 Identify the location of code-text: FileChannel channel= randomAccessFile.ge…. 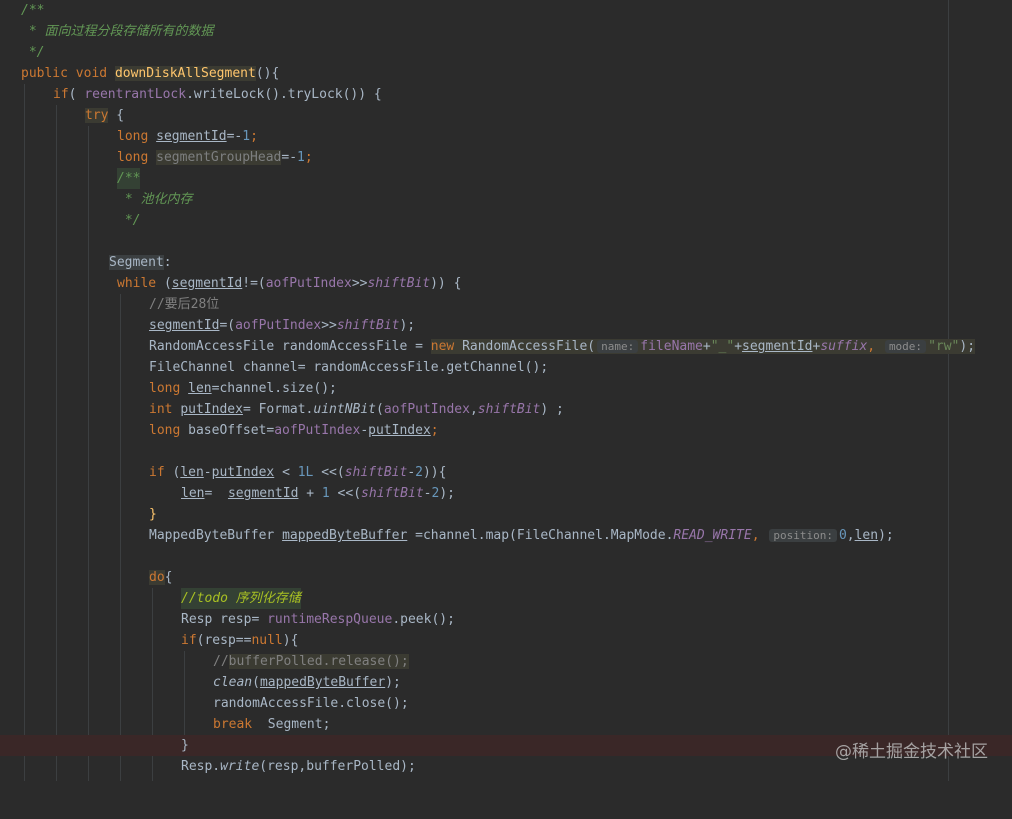
(349, 367).